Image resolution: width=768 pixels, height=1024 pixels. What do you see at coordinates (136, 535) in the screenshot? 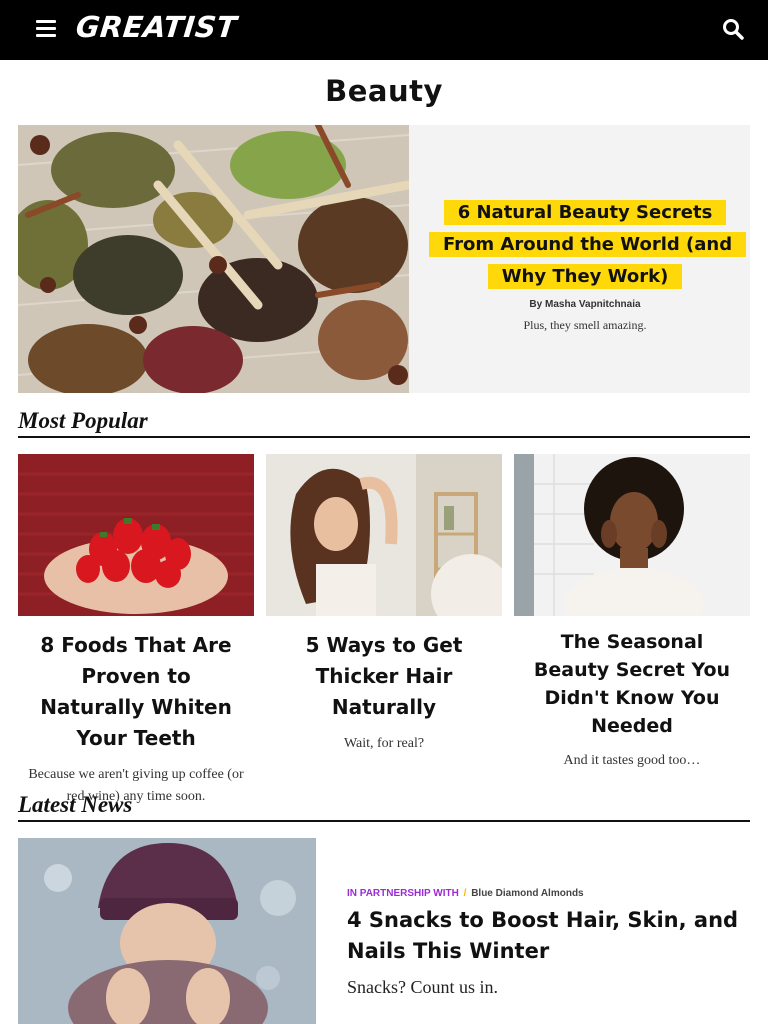
I see `strawberries-image` at bounding box center [136, 535].